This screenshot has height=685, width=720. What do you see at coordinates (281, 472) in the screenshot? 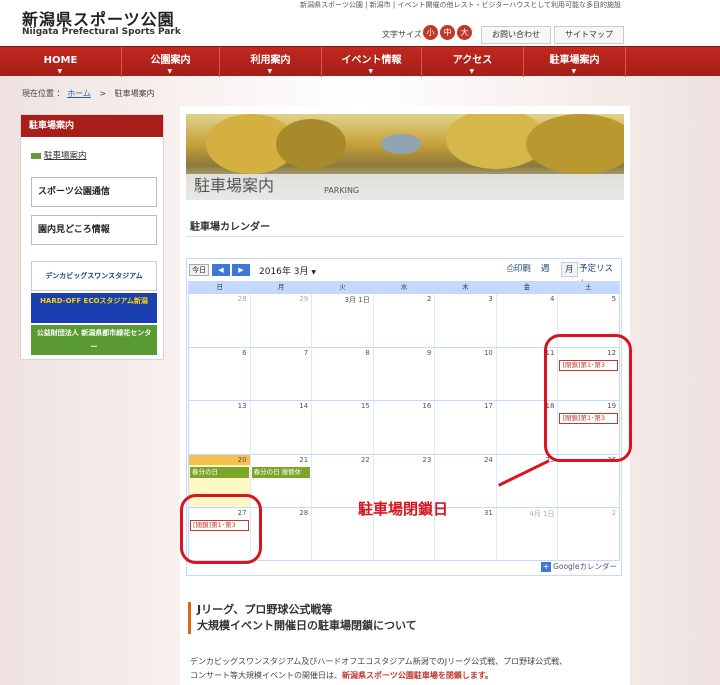
I see `calendar-event: 春分の日 振替休` at bounding box center [281, 472].